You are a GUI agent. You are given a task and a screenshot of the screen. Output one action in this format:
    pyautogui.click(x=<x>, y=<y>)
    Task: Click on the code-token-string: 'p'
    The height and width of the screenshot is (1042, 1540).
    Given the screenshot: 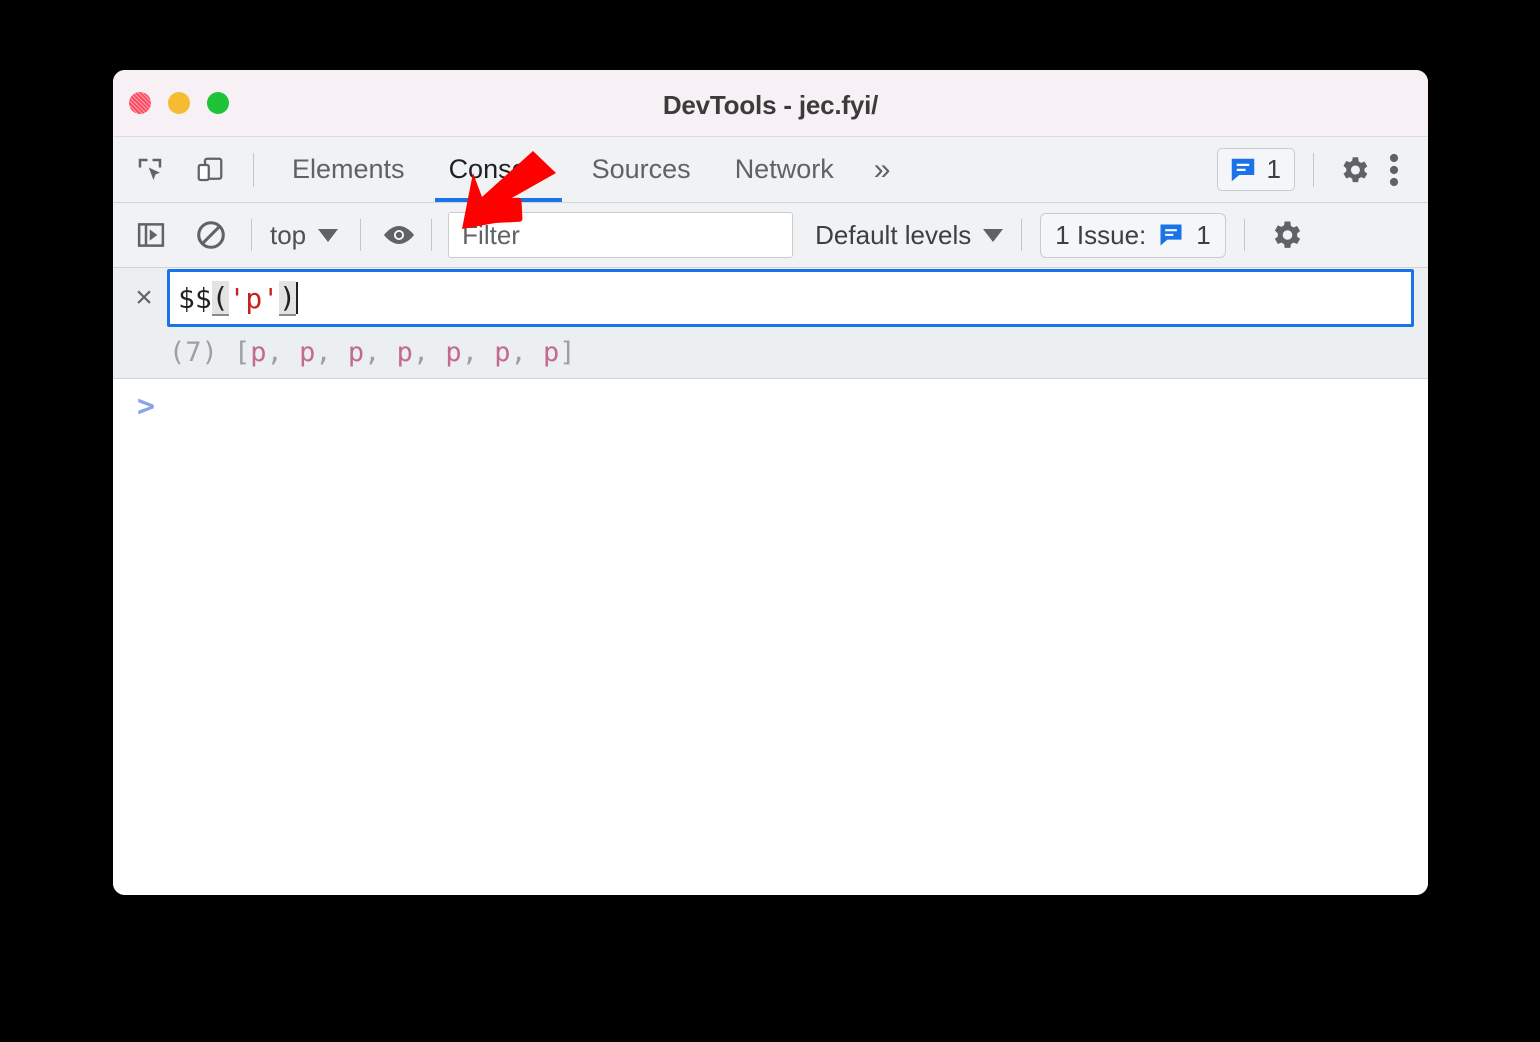 What is the action you would take?
    pyautogui.click(x=254, y=298)
    